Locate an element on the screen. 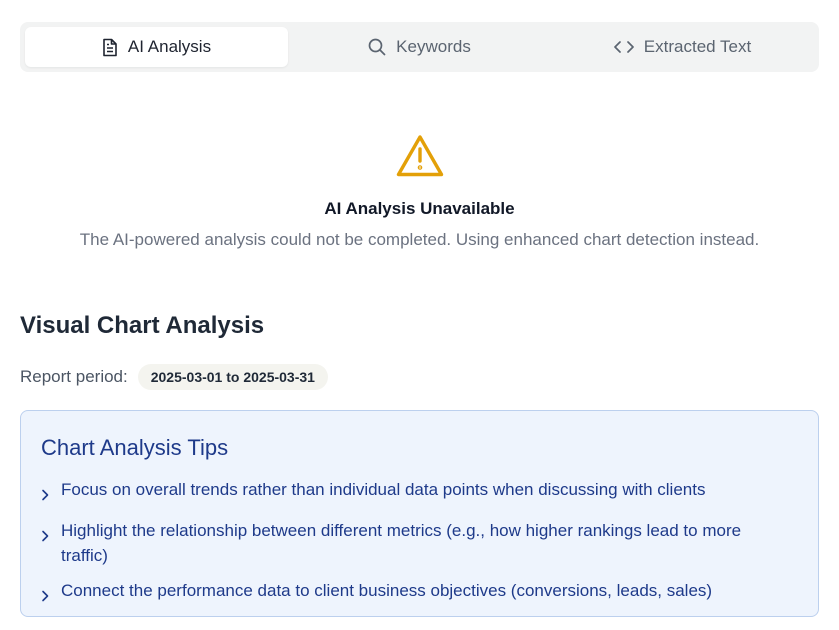 The height and width of the screenshot is (630, 839). tab-label: Extracted Text is located at coordinates (697, 46).